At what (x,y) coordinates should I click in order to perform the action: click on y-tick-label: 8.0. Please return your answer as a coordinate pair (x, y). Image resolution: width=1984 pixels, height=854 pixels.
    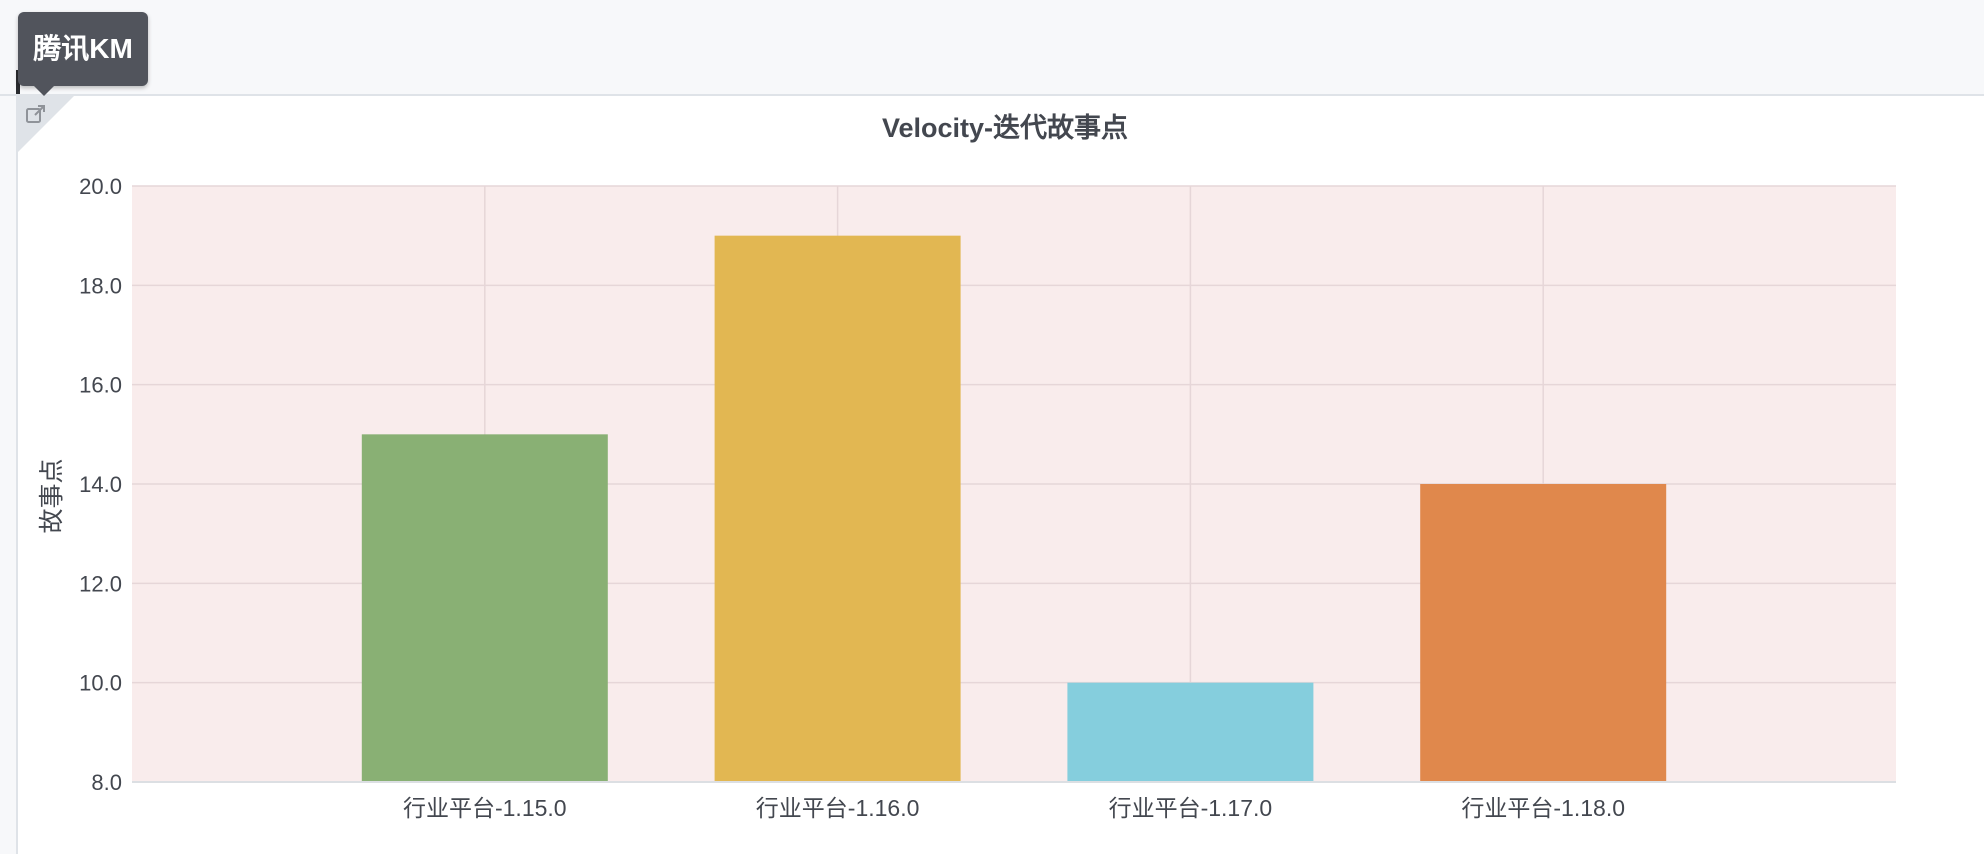
    Looking at the image, I should click on (106, 782).